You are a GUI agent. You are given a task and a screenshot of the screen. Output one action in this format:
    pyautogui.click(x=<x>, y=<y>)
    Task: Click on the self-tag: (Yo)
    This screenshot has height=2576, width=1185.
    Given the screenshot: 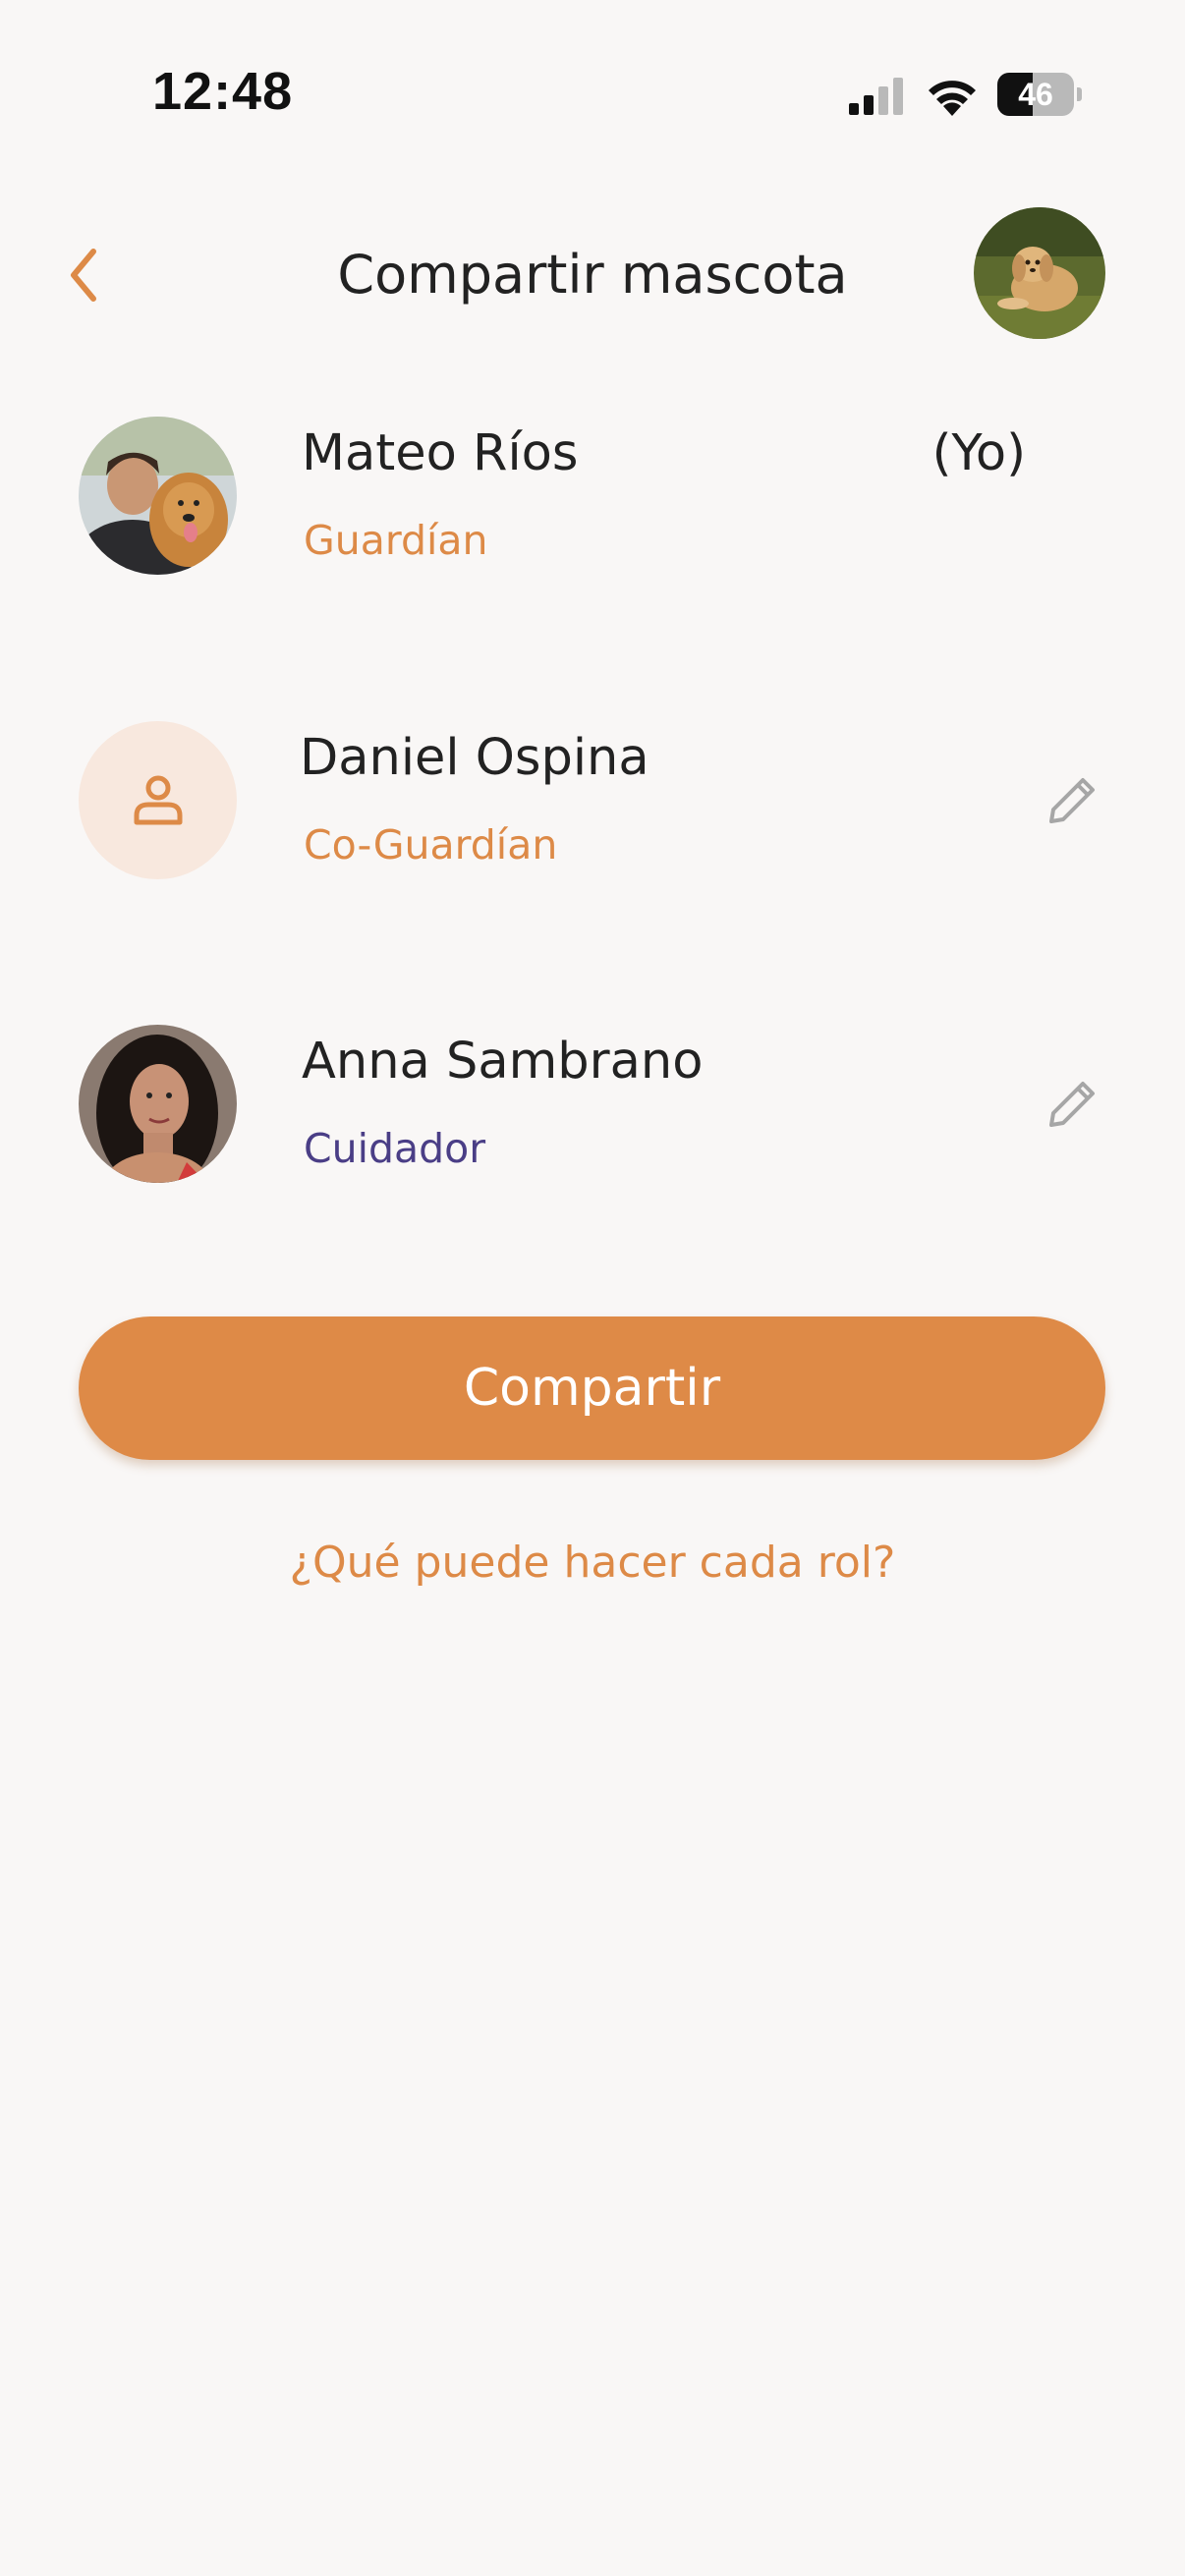 What is the action you would take?
    pyautogui.click(x=979, y=453)
    